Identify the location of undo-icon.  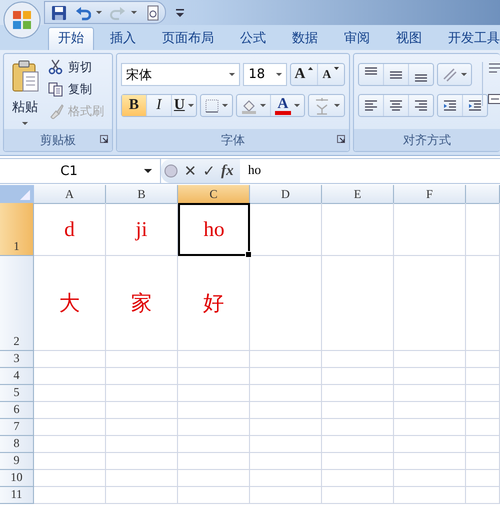
(83, 12).